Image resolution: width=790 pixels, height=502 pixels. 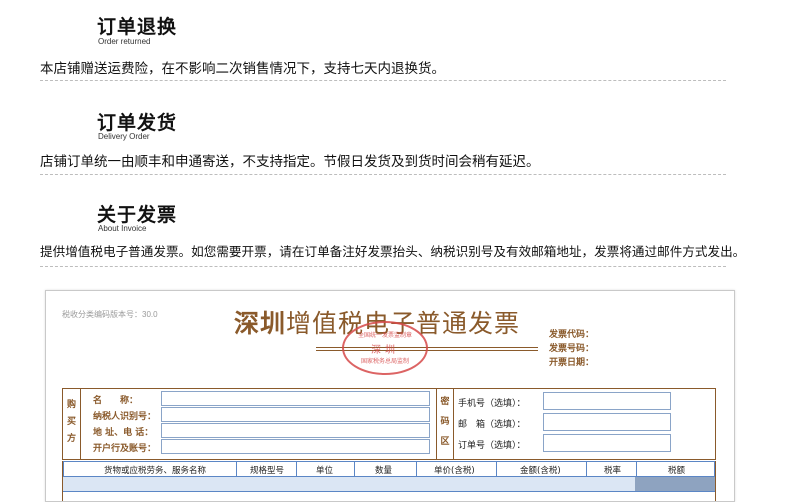 I want to click on col-header-unit: 单位, so click(x=325, y=471).